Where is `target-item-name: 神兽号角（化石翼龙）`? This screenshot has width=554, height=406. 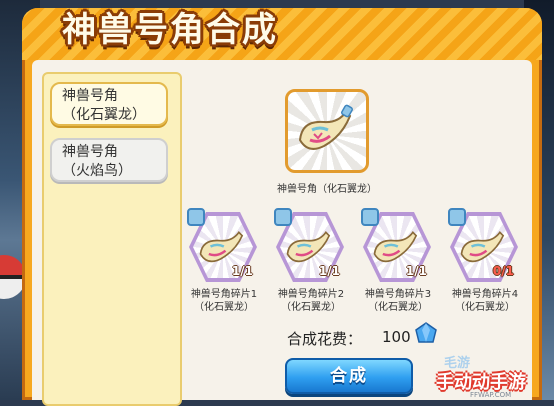 target-item-name: 神兽号角（化石翼龙） is located at coordinates (327, 189).